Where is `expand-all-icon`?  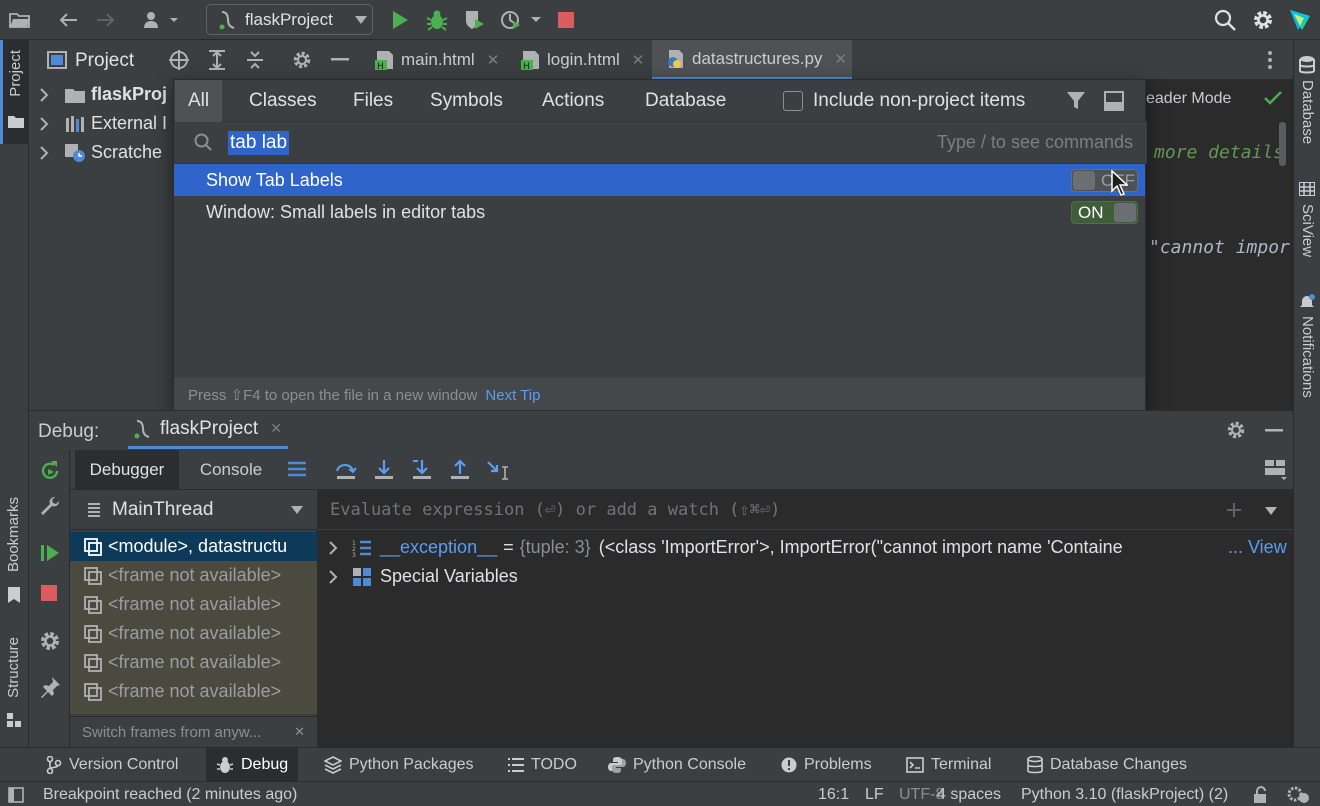 expand-all-icon is located at coordinates (217, 60).